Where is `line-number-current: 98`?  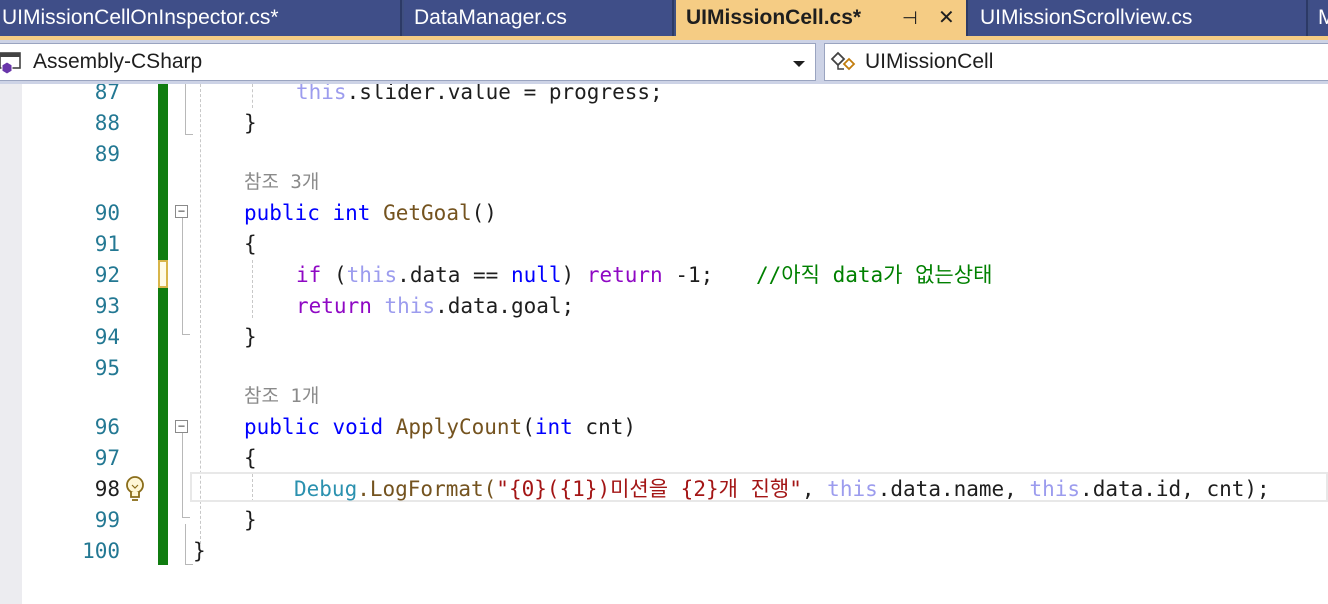
line-number-current: 98 is located at coordinates (107, 489).